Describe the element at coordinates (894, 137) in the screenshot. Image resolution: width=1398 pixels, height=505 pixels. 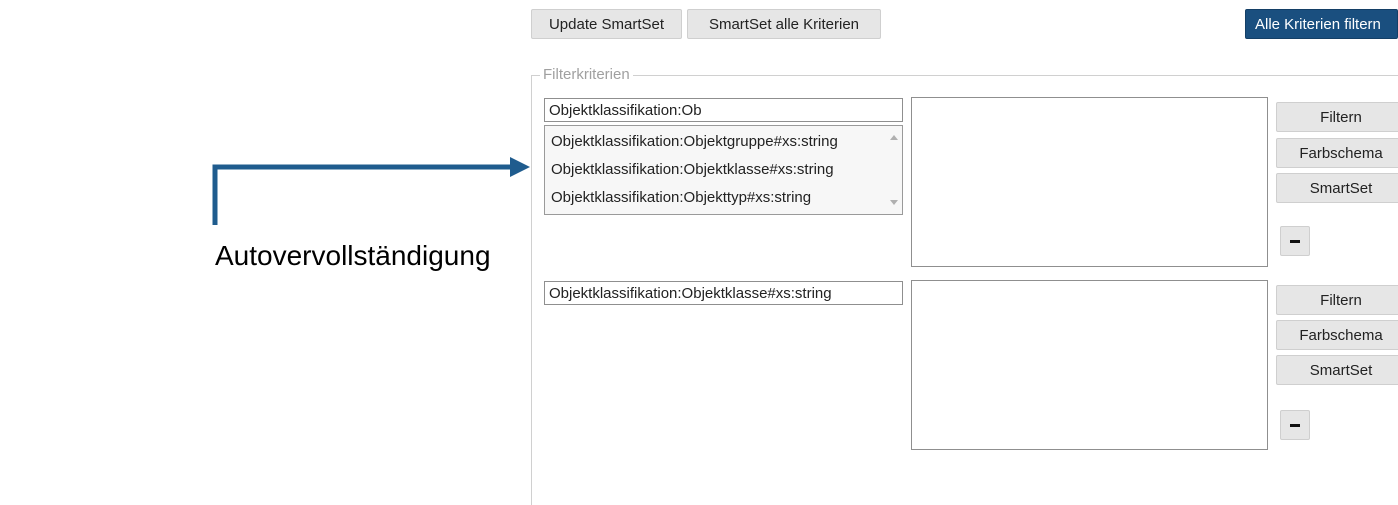
I see `scroll-up-icon` at that location.